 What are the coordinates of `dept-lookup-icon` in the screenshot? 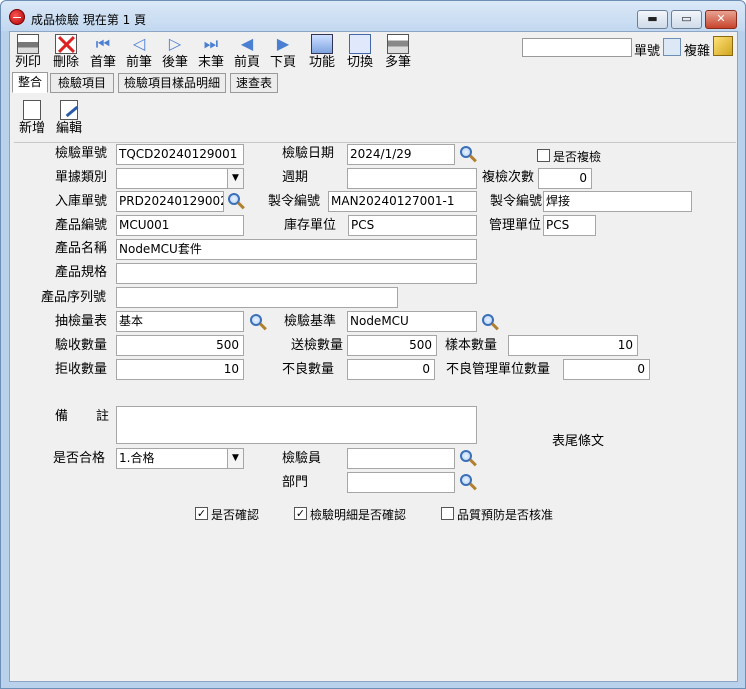 It's located at (468, 483).